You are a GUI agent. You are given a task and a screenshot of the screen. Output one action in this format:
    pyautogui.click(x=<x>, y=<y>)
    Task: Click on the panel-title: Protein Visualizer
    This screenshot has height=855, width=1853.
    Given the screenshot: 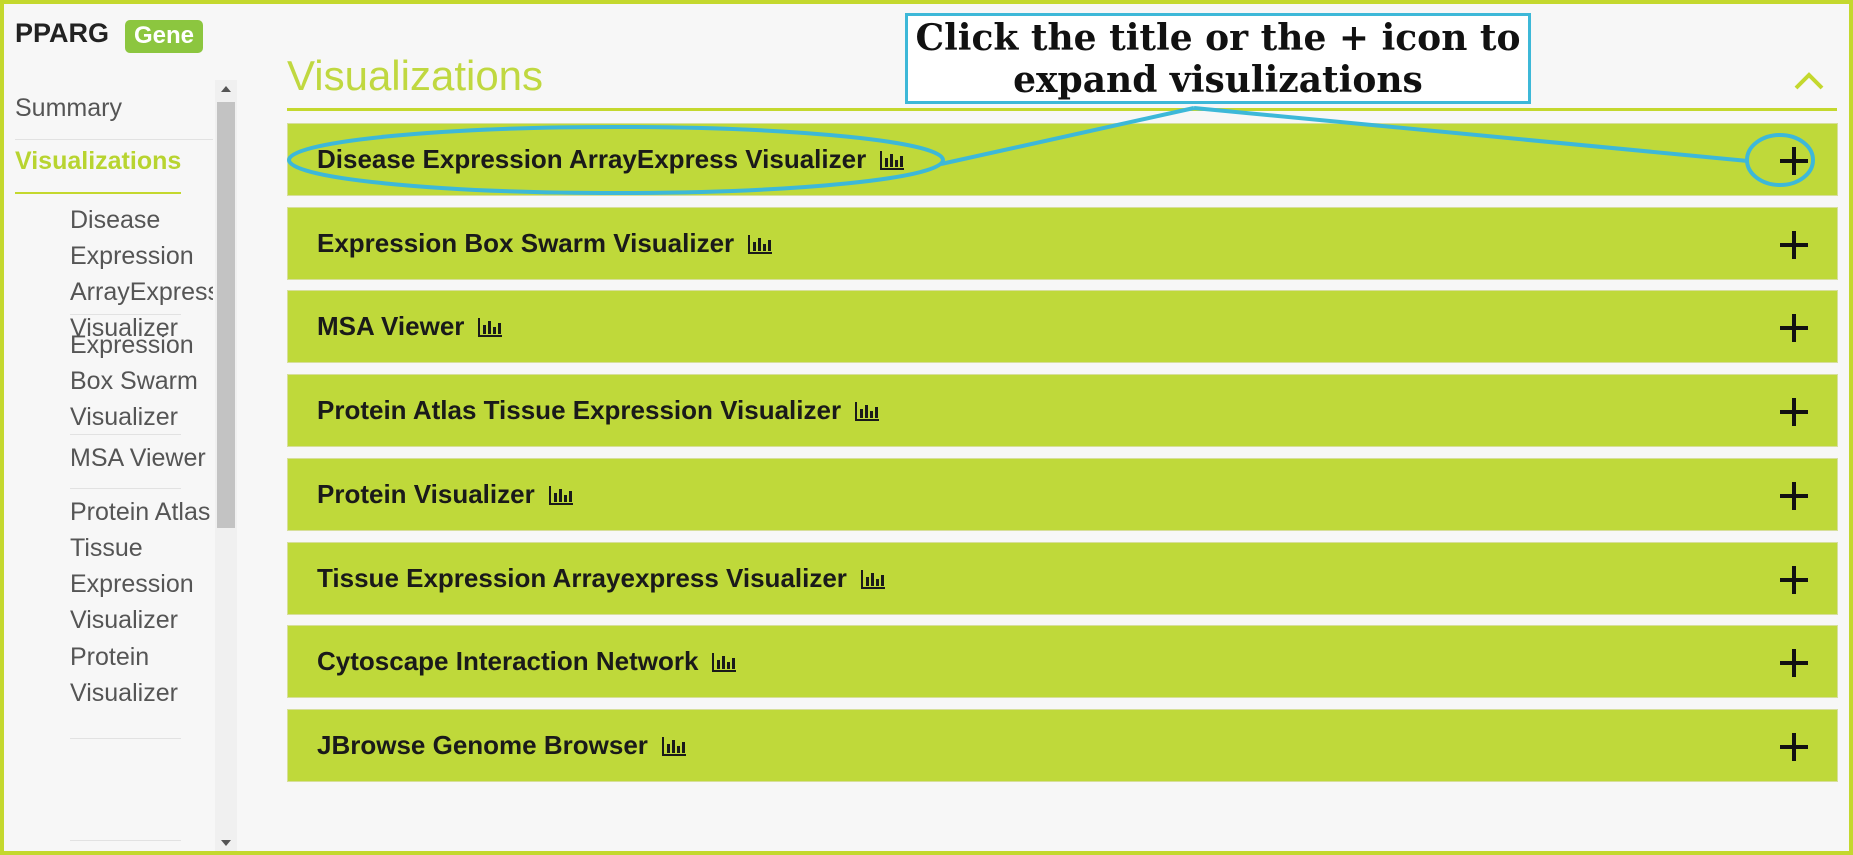 What is the action you would take?
    pyautogui.click(x=445, y=494)
    